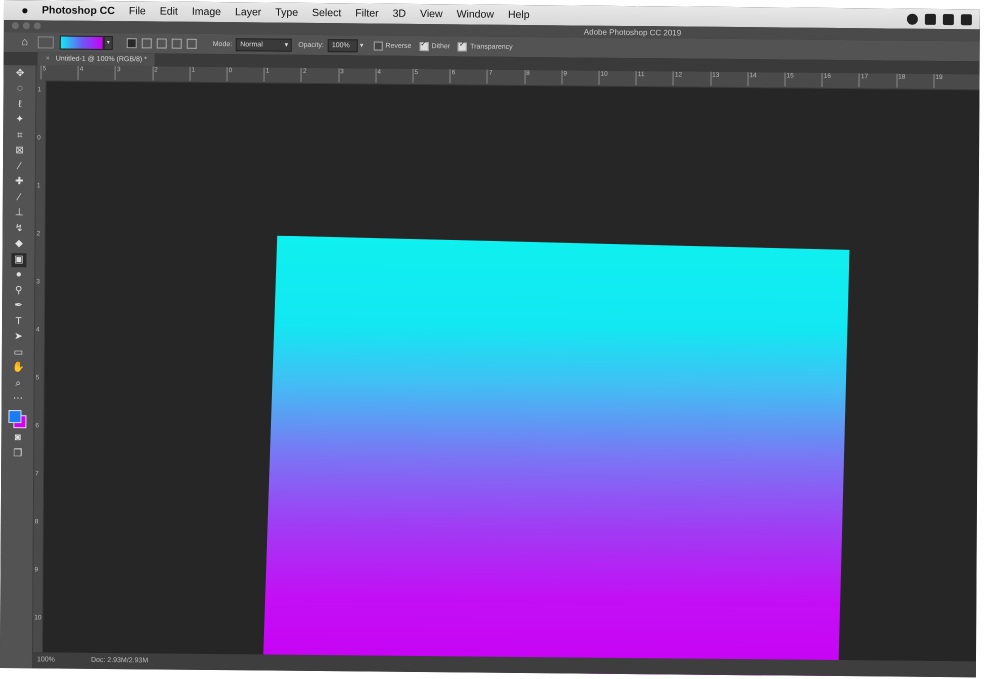 The height and width of the screenshot is (679, 1000). What do you see at coordinates (161, 43) in the screenshot?
I see `angle-gradient-button` at bounding box center [161, 43].